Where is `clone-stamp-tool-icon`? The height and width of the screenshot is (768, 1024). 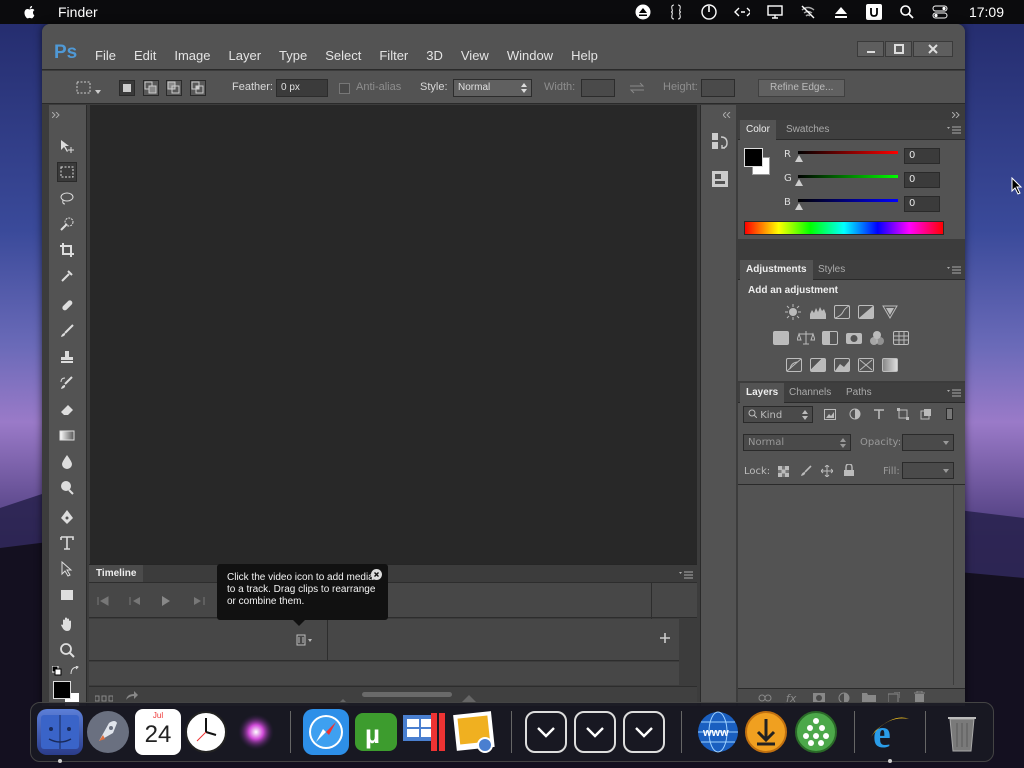
clone-stamp-tool-icon is located at coordinates (67, 357).